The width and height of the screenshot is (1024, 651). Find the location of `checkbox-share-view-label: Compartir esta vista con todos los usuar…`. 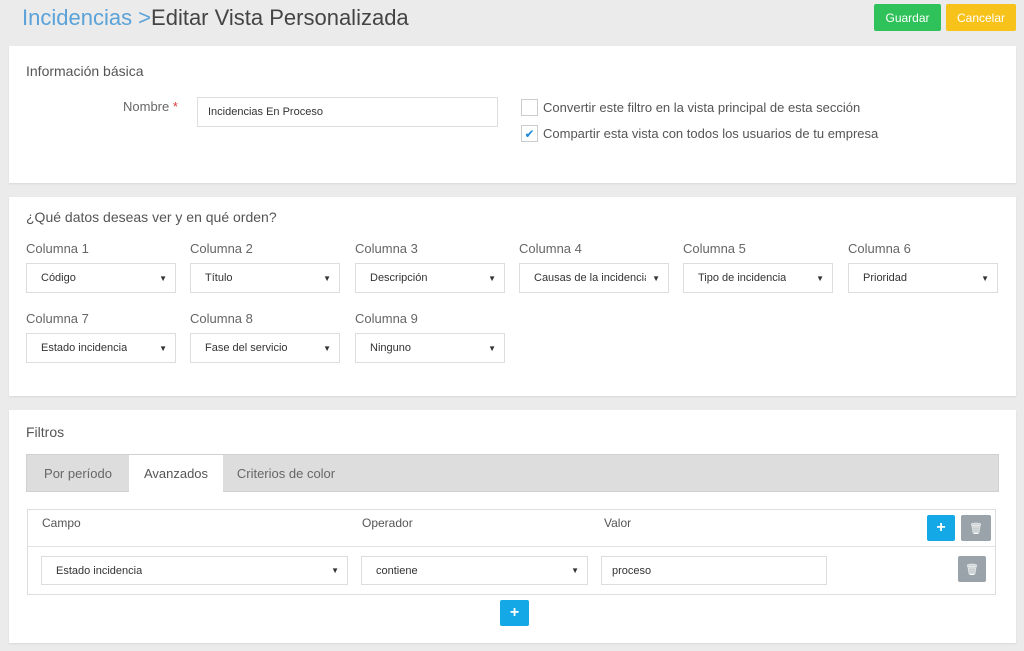

checkbox-share-view-label: Compartir esta vista con todos los usuar… is located at coordinates (711, 133).